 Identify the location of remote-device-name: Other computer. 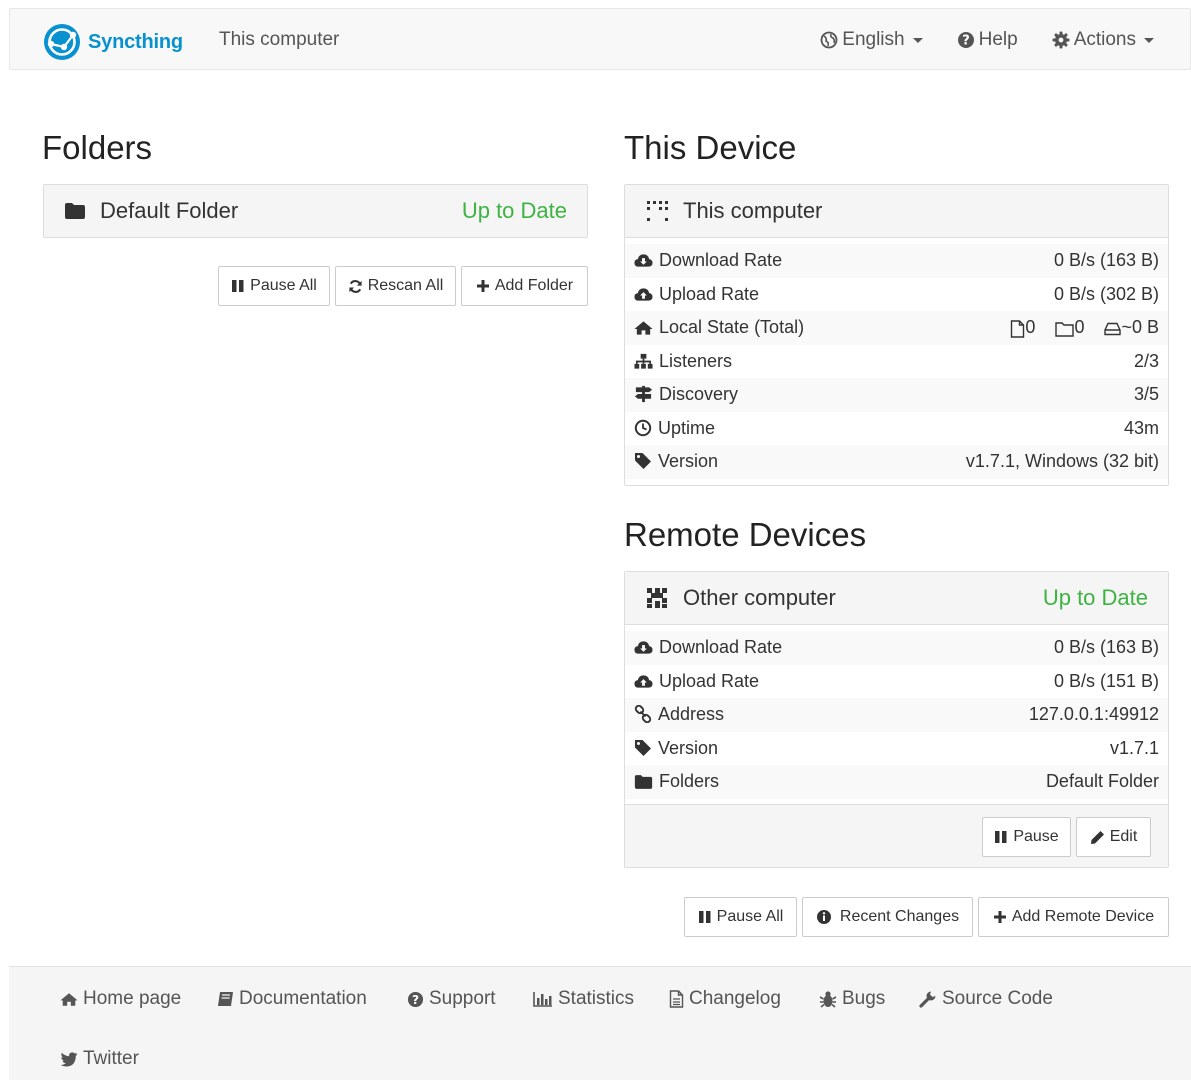
(759, 597).